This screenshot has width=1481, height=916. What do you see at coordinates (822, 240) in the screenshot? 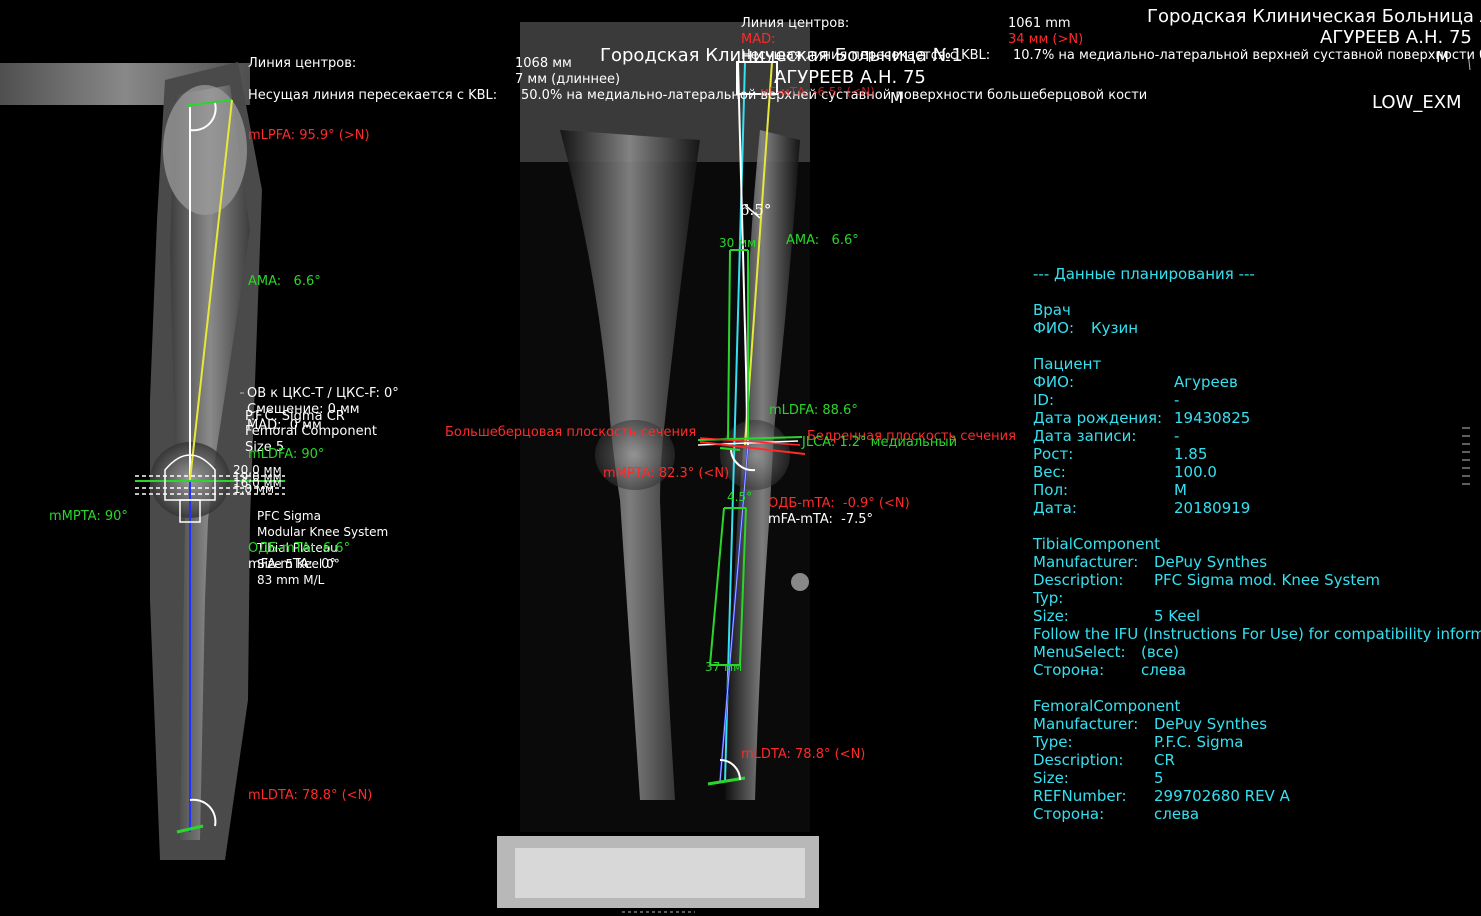
I see `right-ama-label: AMA: 6.6°` at bounding box center [822, 240].